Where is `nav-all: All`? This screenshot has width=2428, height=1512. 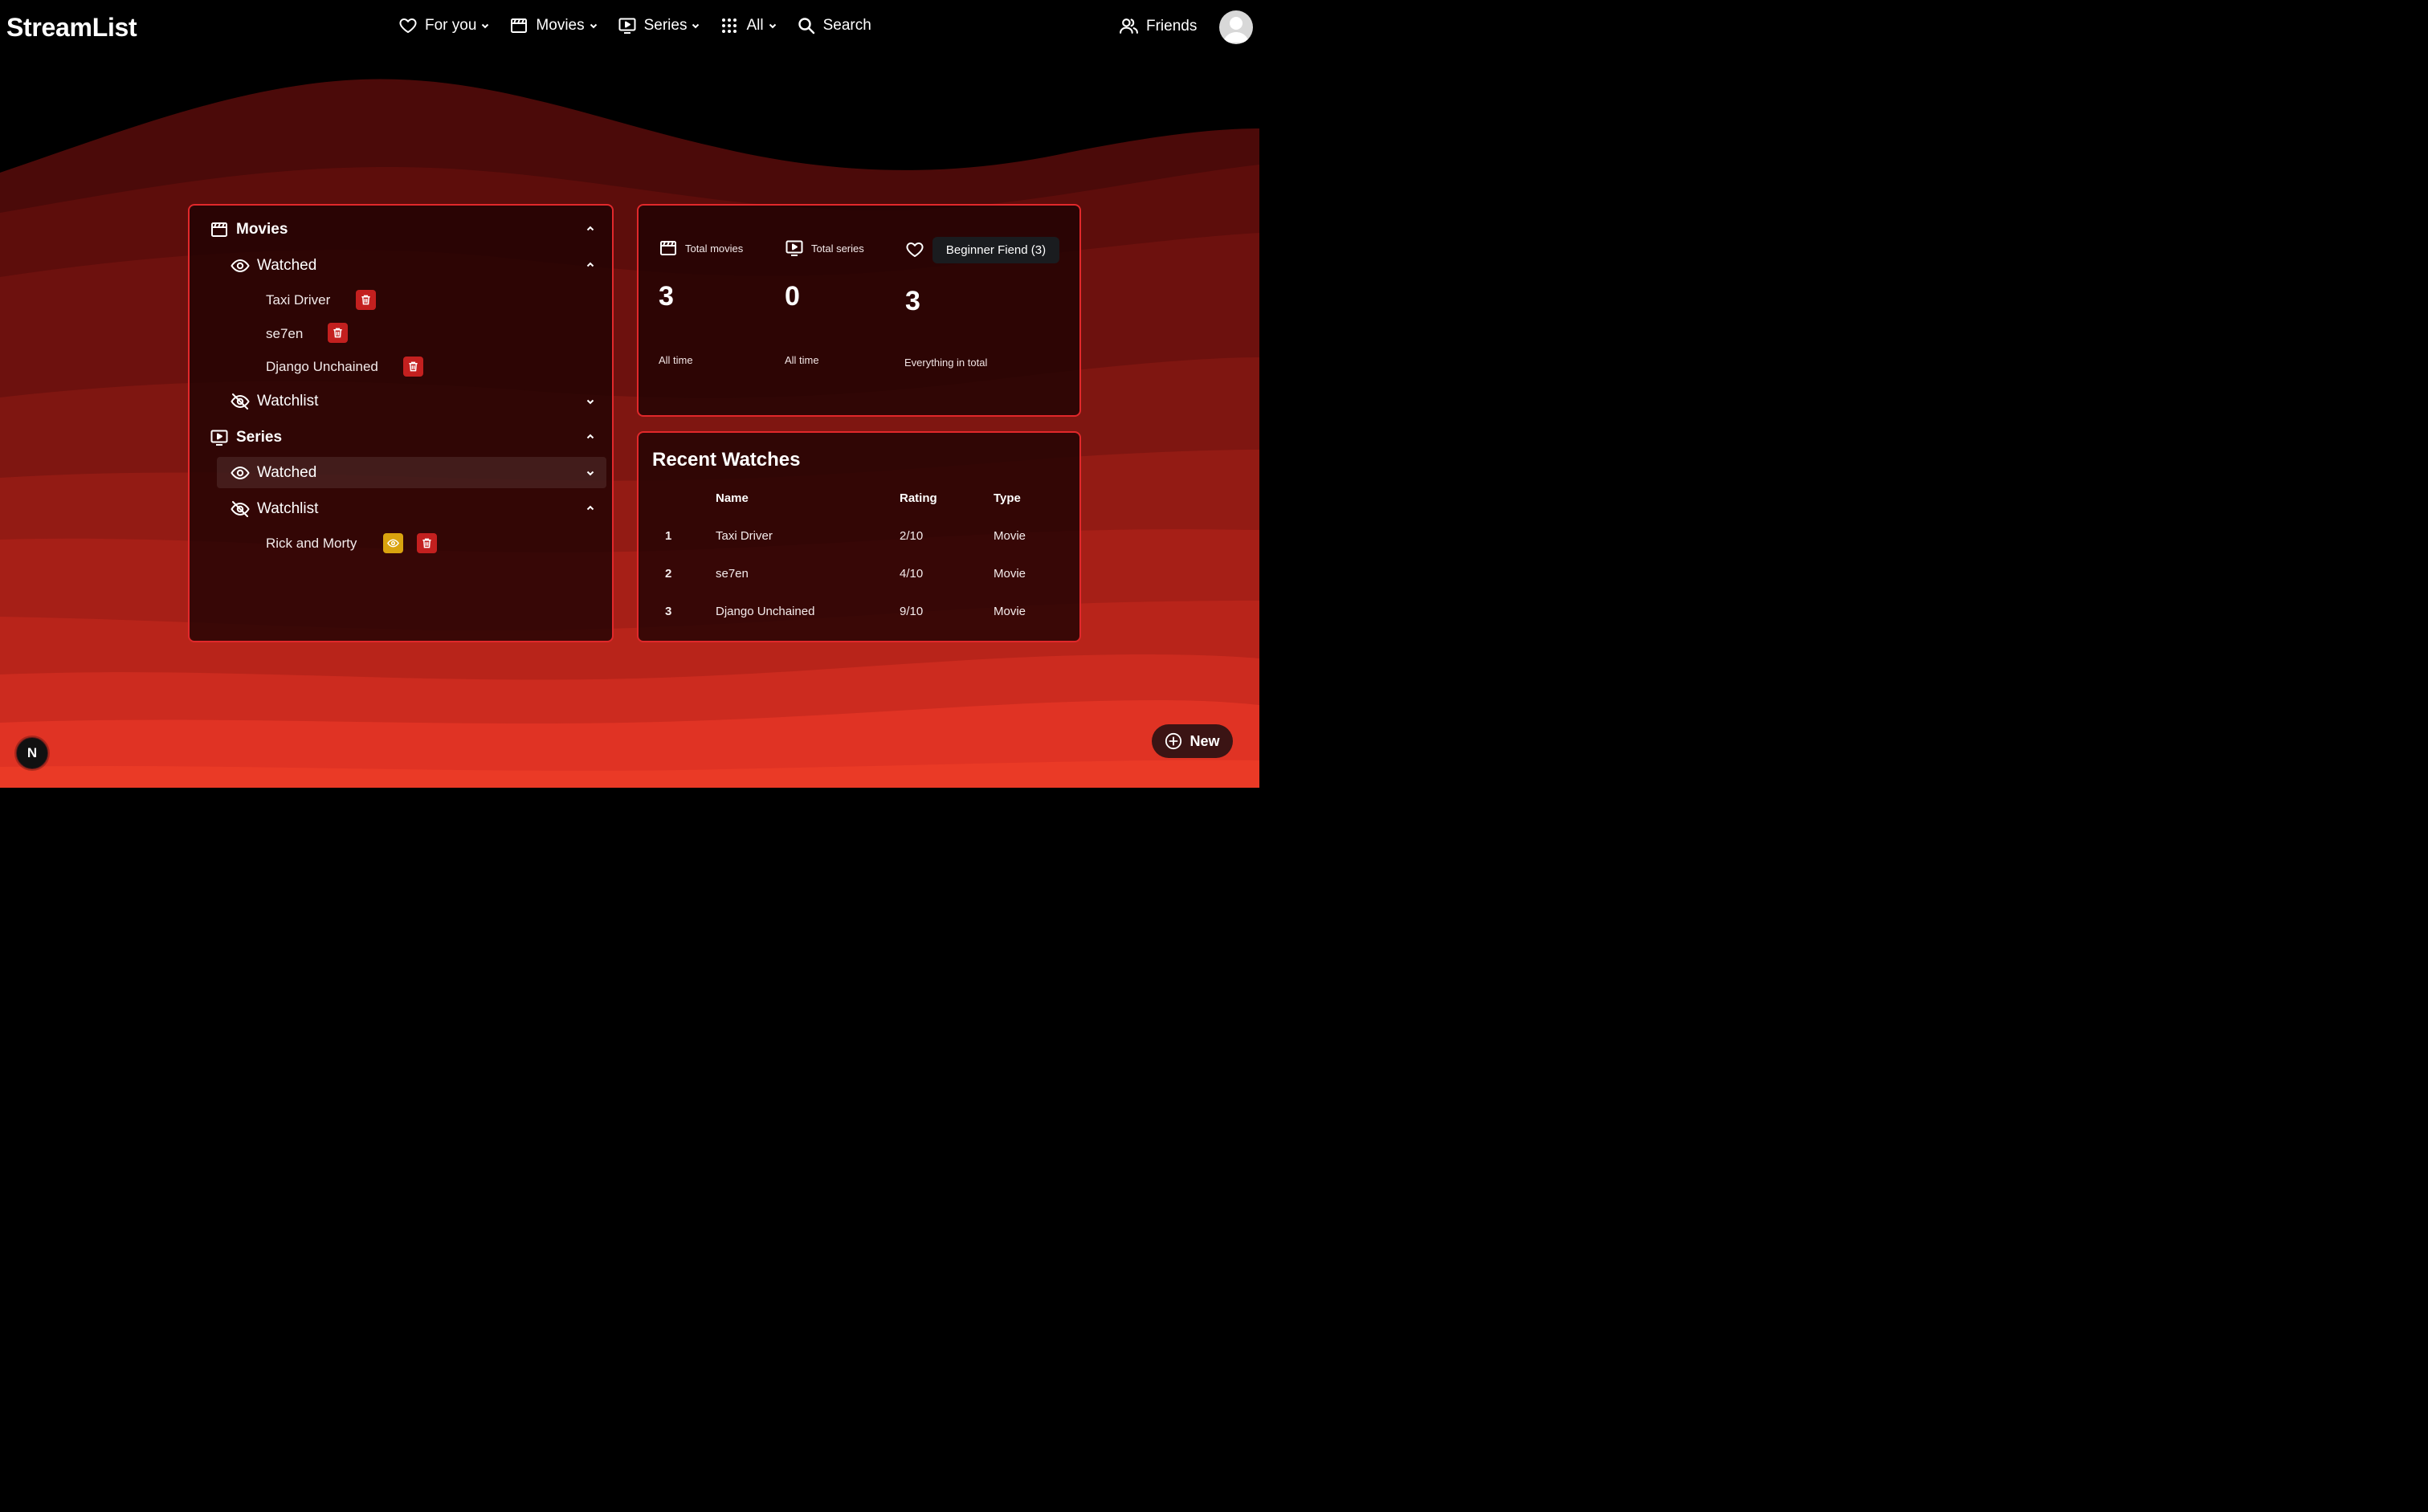 nav-all: All is located at coordinates (749, 26).